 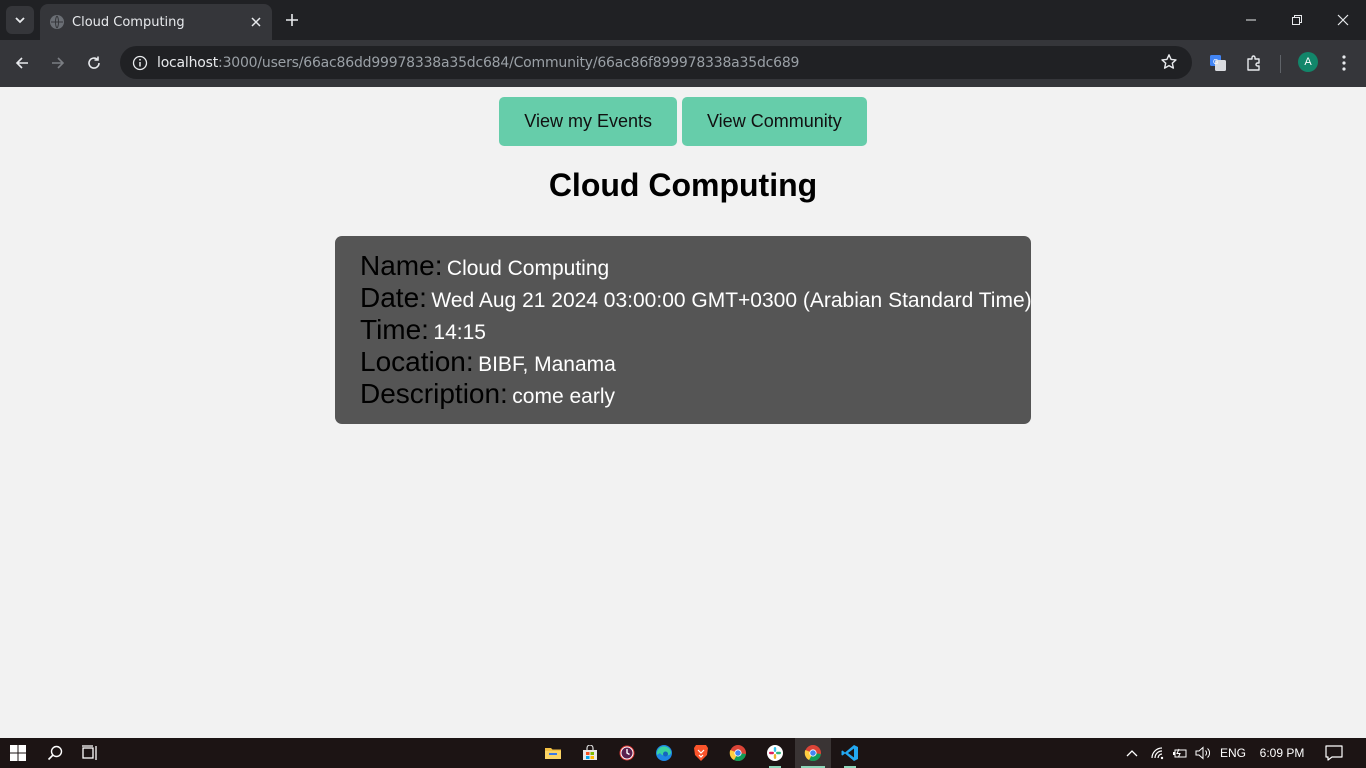 What do you see at coordinates (140, 63) in the screenshot?
I see `site-info-icon` at bounding box center [140, 63].